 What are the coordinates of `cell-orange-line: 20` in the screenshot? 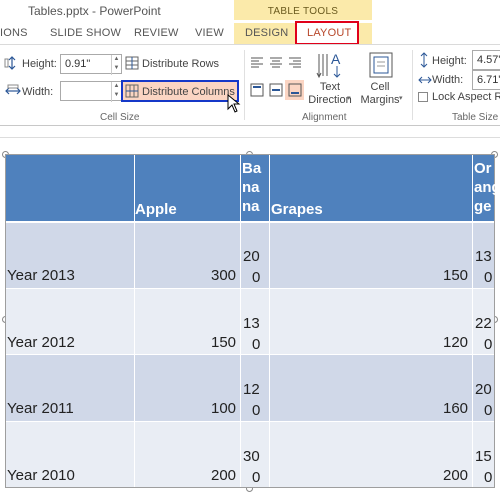 It's located at (483, 389).